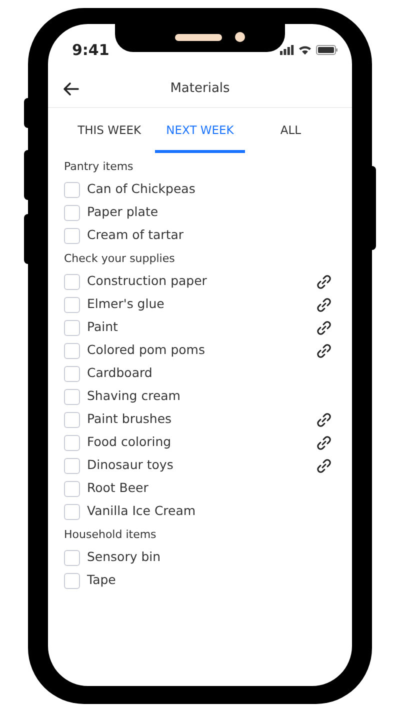 The height and width of the screenshot is (711, 400). What do you see at coordinates (103, 327) in the screenshot?
I see `item-label: Paint` at bounding box center [103, 327].